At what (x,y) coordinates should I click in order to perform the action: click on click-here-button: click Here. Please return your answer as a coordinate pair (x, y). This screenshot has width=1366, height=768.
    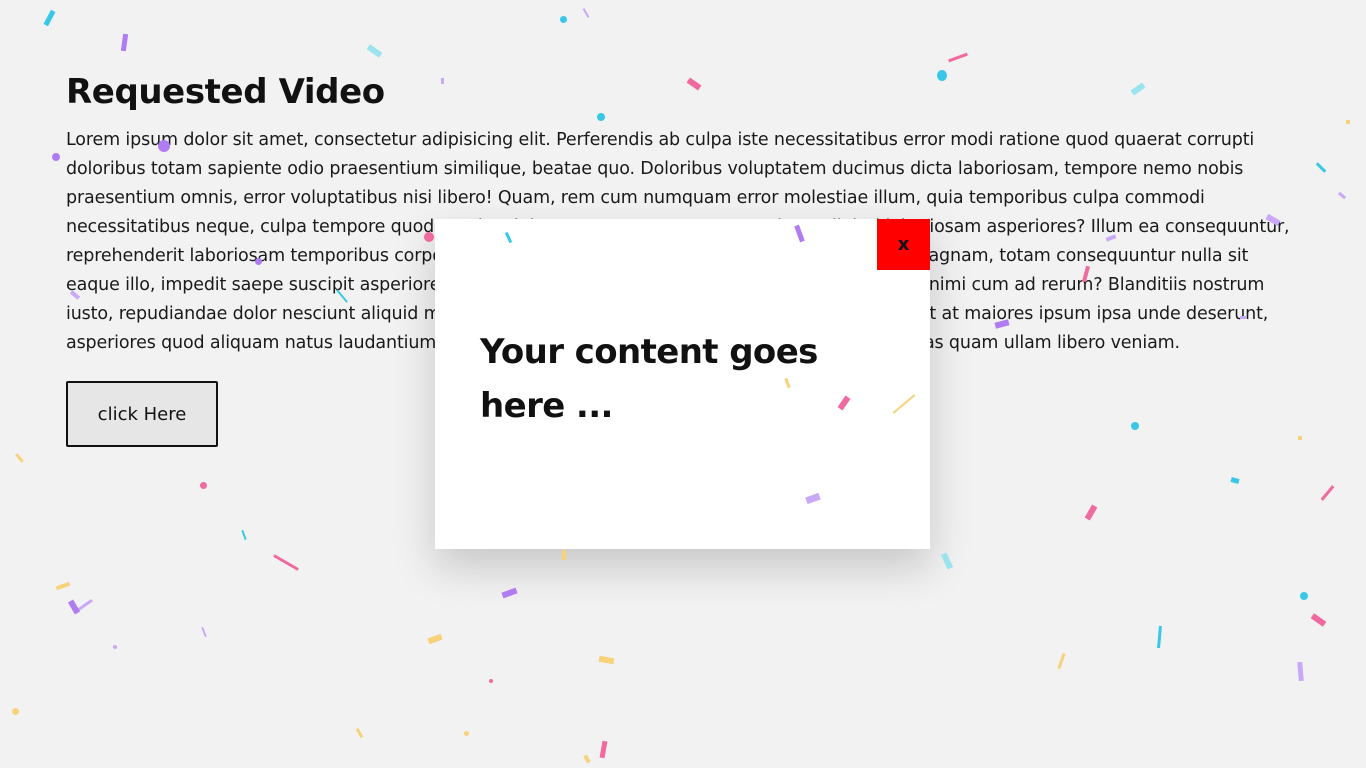
    Looking at the image, I should click on (142, 414).